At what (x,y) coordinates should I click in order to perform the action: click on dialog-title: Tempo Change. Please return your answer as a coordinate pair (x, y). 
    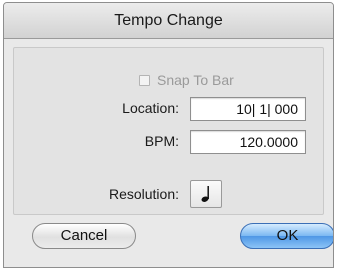
    Looking at the image, I should click on (168, 21).